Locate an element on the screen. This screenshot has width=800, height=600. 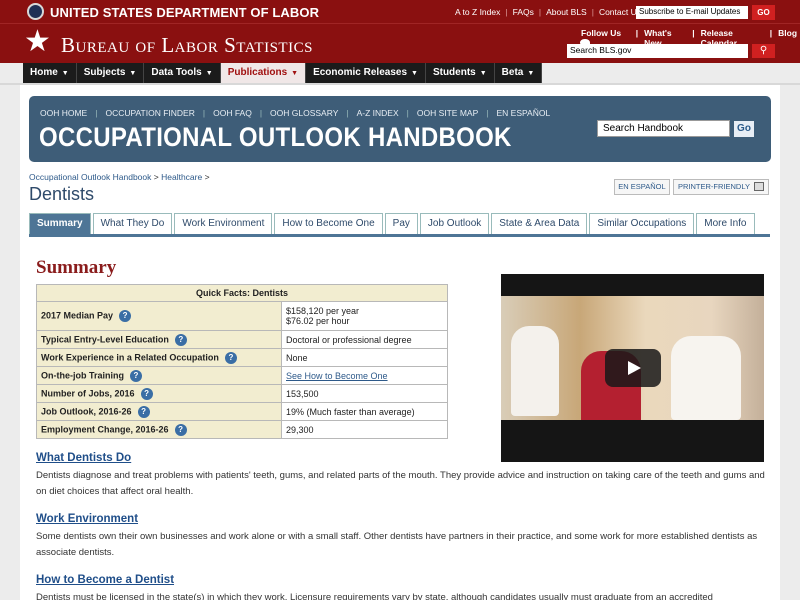
nav-label: Publications is located at coordinates (257, 72).